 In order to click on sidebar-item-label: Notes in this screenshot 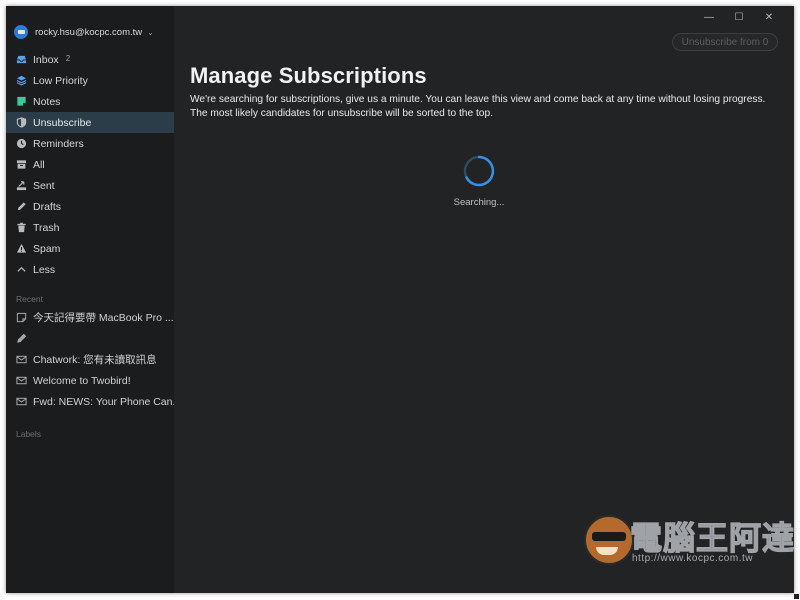, I will do `click(47, 101)`.